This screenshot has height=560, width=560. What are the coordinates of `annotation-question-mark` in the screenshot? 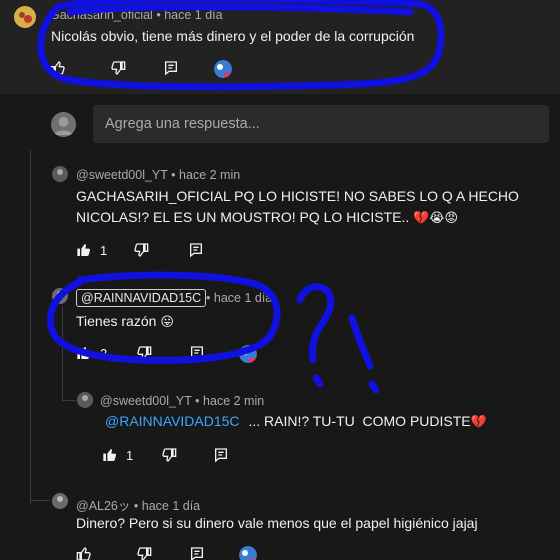 It's located at (315, 323).